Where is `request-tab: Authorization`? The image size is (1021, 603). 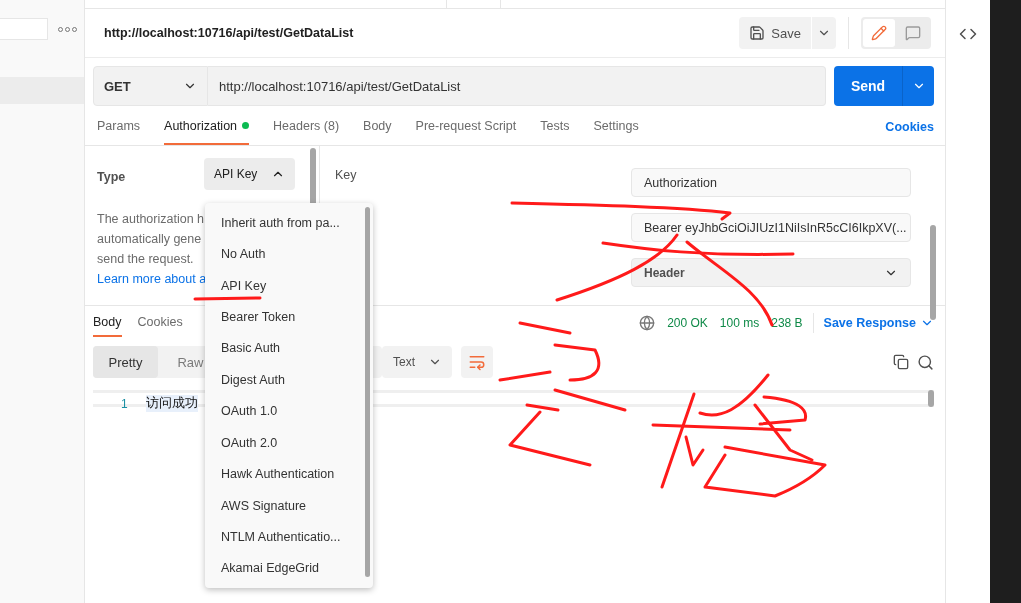 request-tab: Authorization is located at coordinates (207, 126).